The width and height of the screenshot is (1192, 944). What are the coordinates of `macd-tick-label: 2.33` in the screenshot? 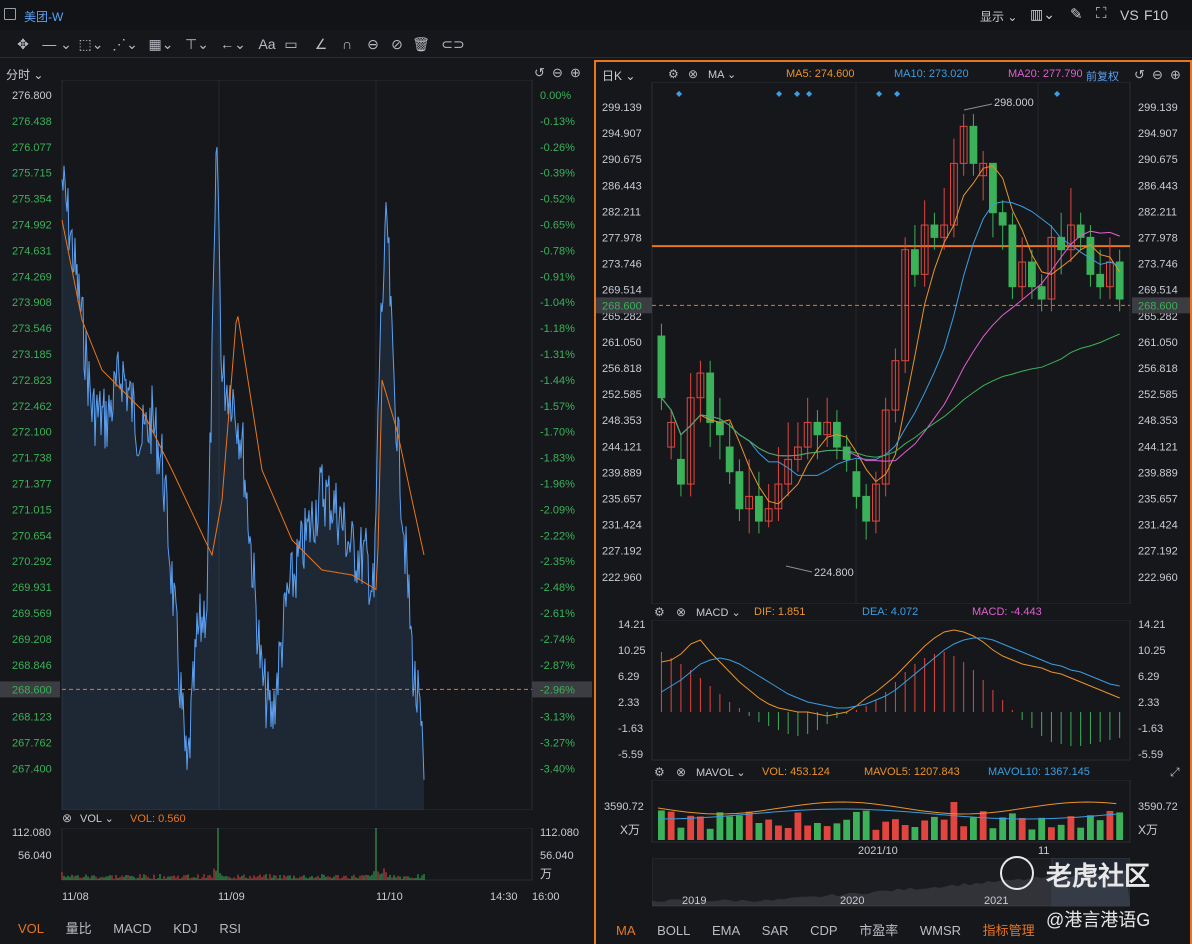 It's located at (1148, 703).